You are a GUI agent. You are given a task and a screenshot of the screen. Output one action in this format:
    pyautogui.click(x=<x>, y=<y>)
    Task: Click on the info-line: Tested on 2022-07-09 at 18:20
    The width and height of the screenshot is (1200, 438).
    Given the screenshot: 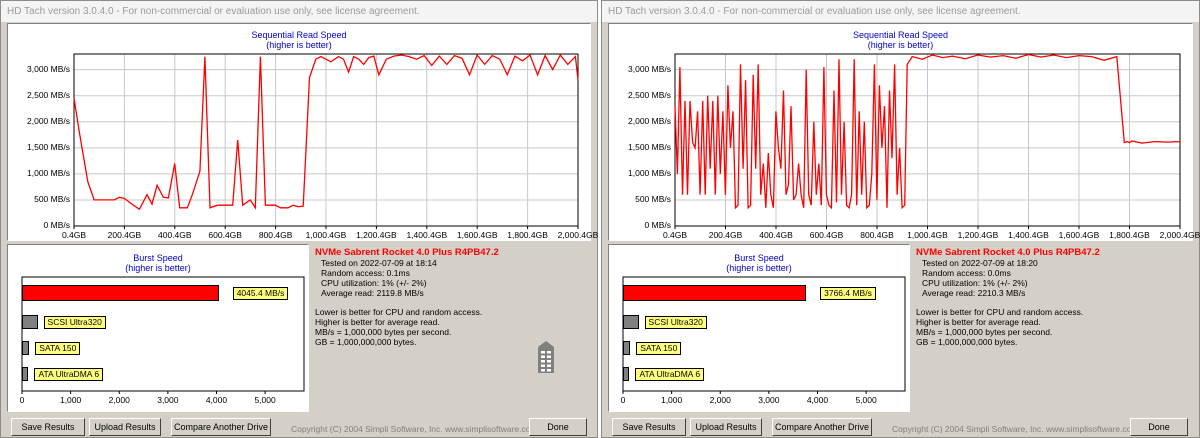 What is the action you would take?
    pyautogui.click(x=980, y=263)
    